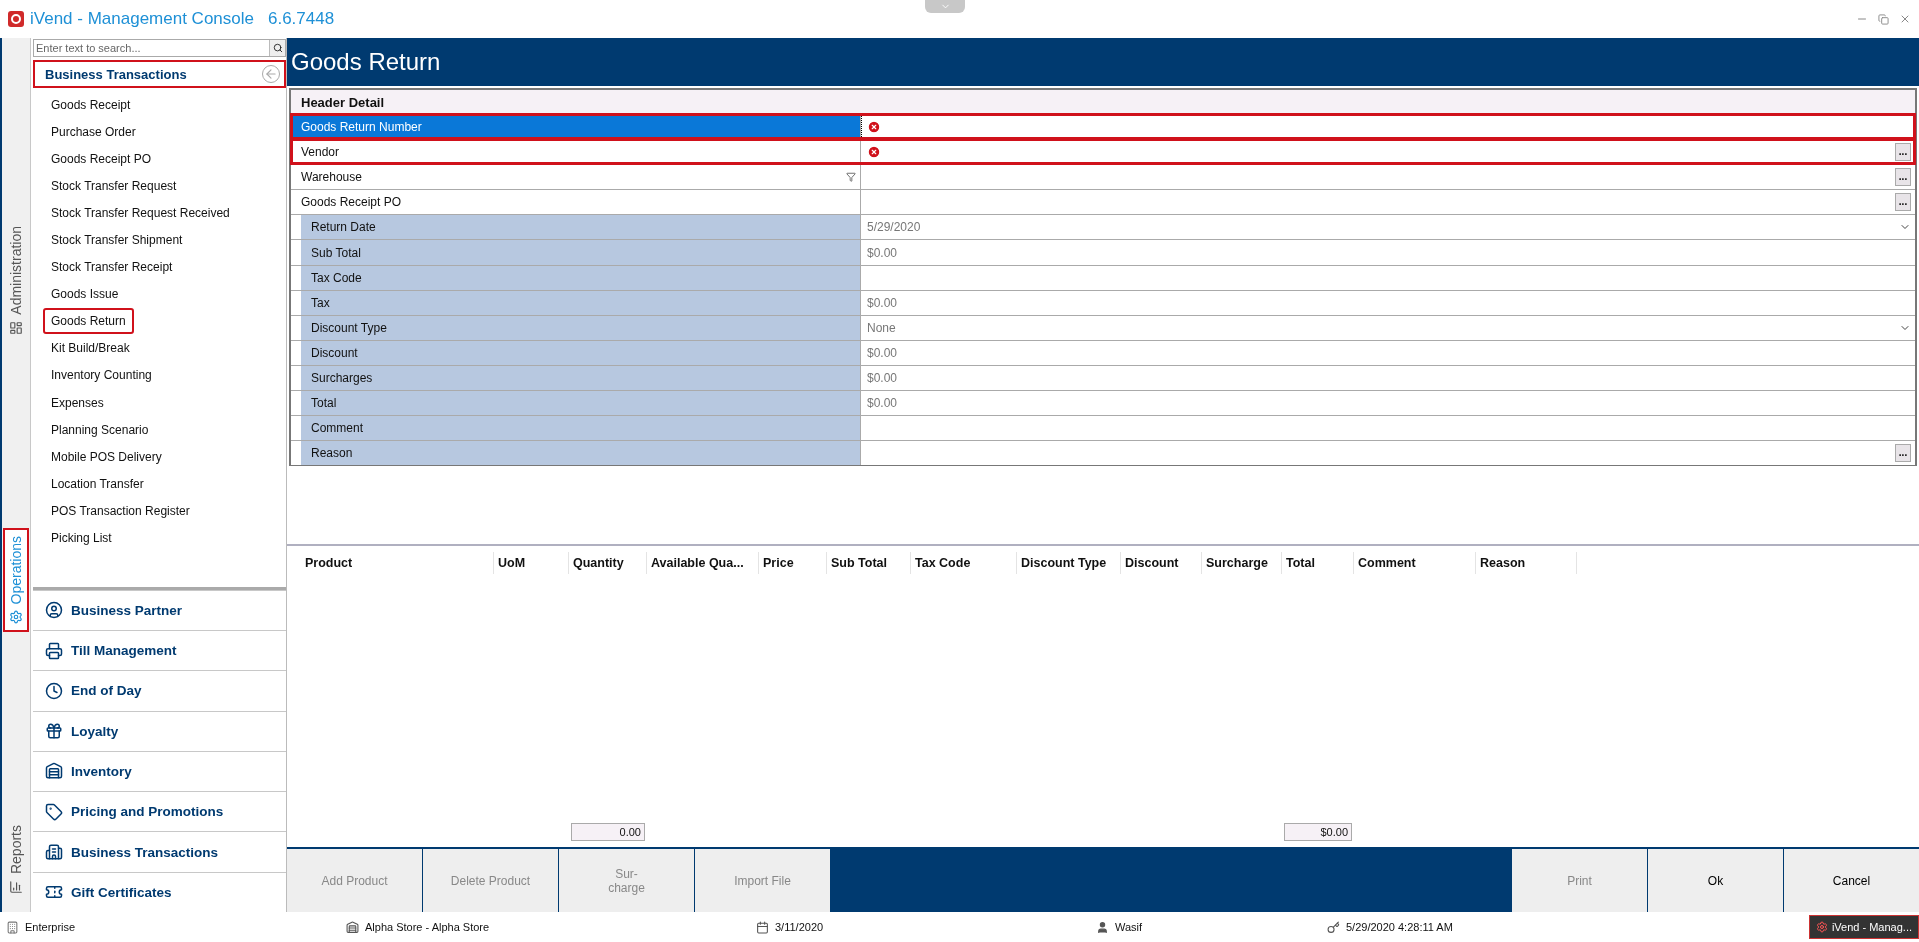 The image size is (1919, 942). What do you see at coordinates (159, 609) in the screenshot?
I see `section-header: Business Partner` at bounding box center [159, 609].